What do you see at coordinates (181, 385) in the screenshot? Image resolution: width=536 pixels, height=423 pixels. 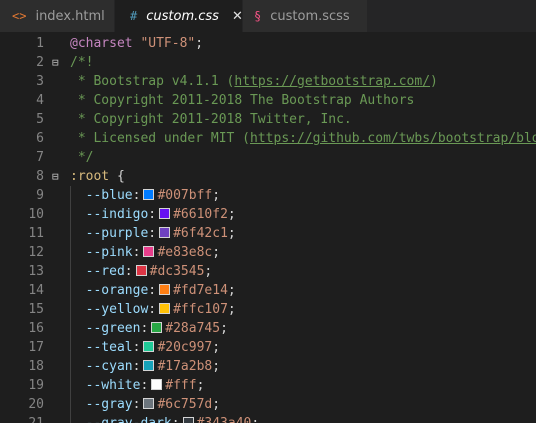 I see `css-value: #fff` at bounding box center [181, 385].